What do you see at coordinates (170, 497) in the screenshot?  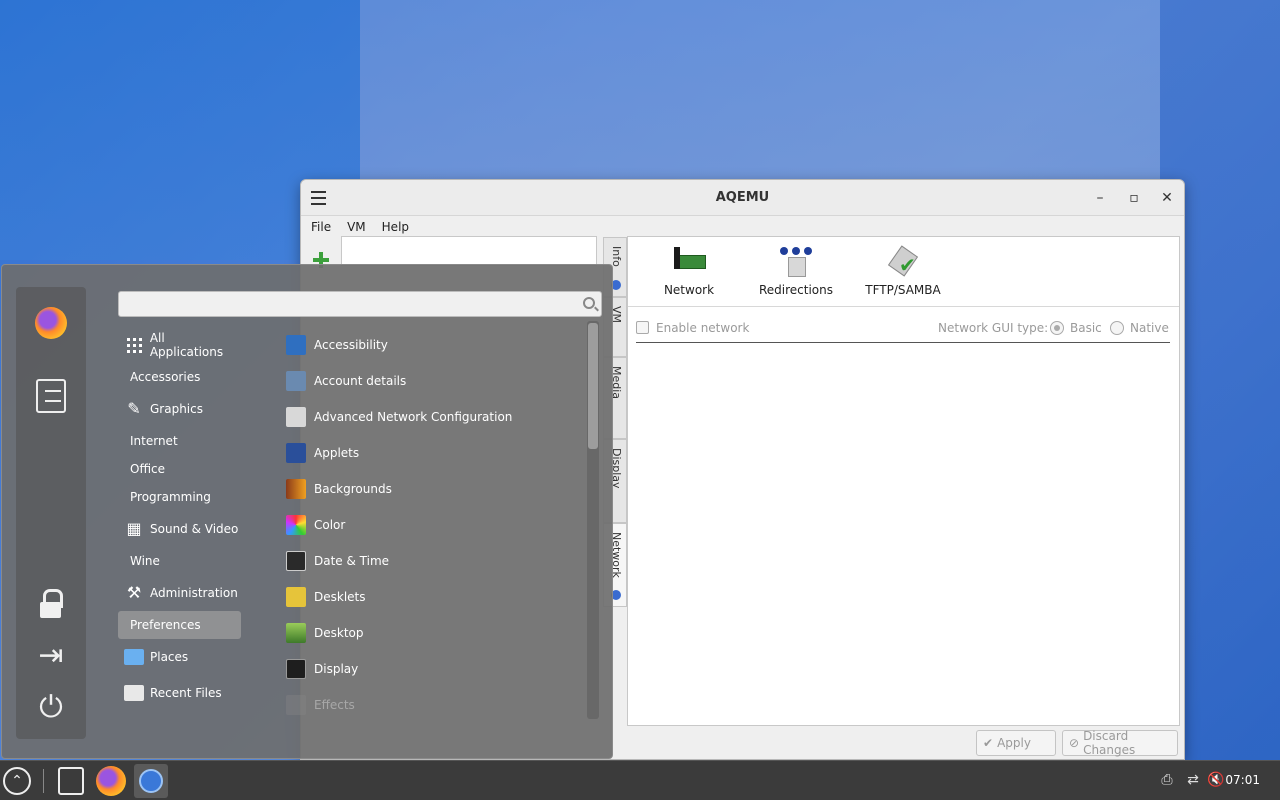 I see `category-label: Programming` at bounding box center [170, 497].